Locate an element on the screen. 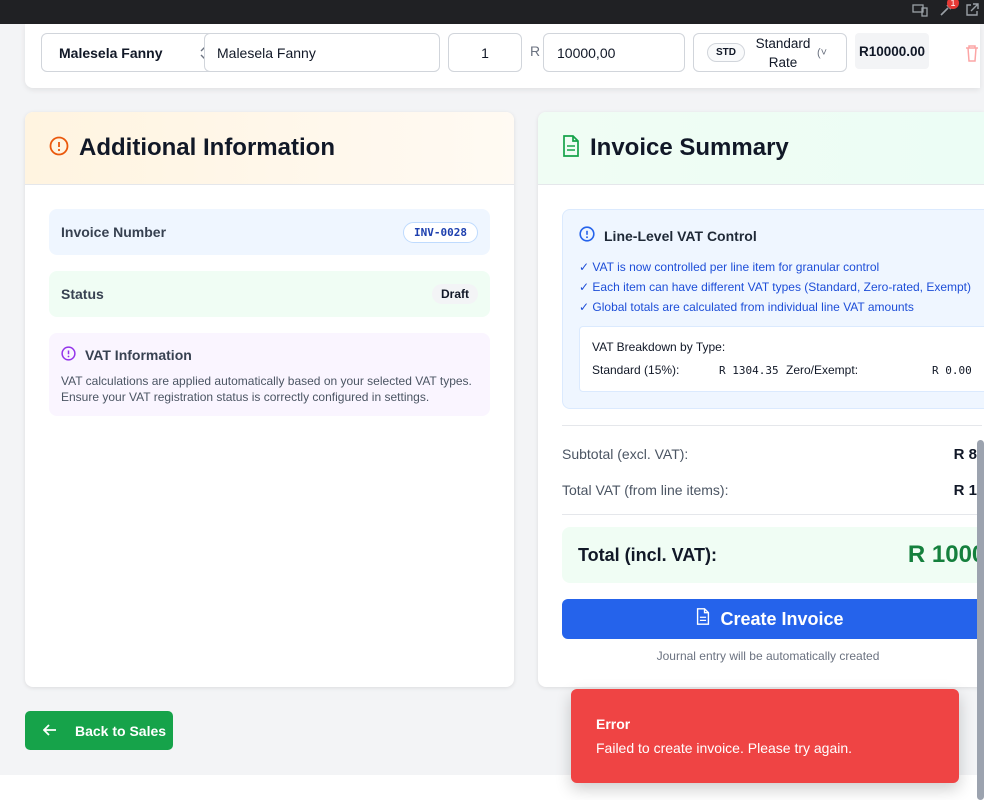  subtotal-row: Subtotal (excl. VAT): R 8695 is located at coordinates (773, 454).